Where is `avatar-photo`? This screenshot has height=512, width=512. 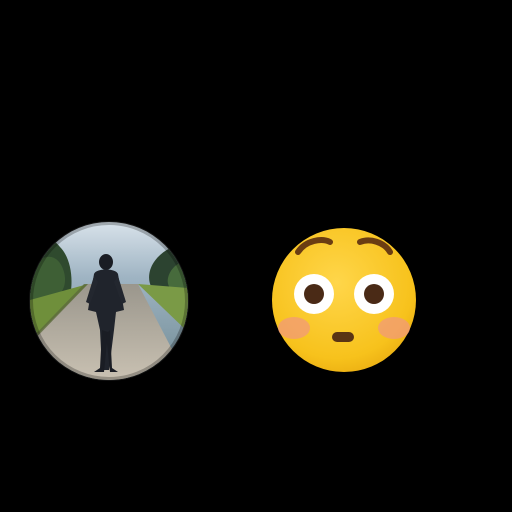
avatar-photo is located at coordinates (109, 301).